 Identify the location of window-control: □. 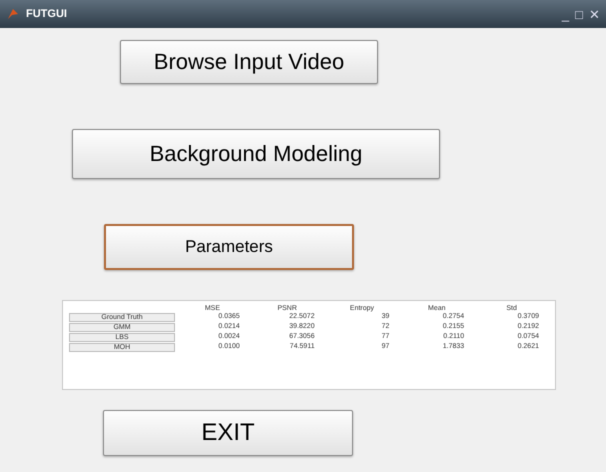
(579, 14).